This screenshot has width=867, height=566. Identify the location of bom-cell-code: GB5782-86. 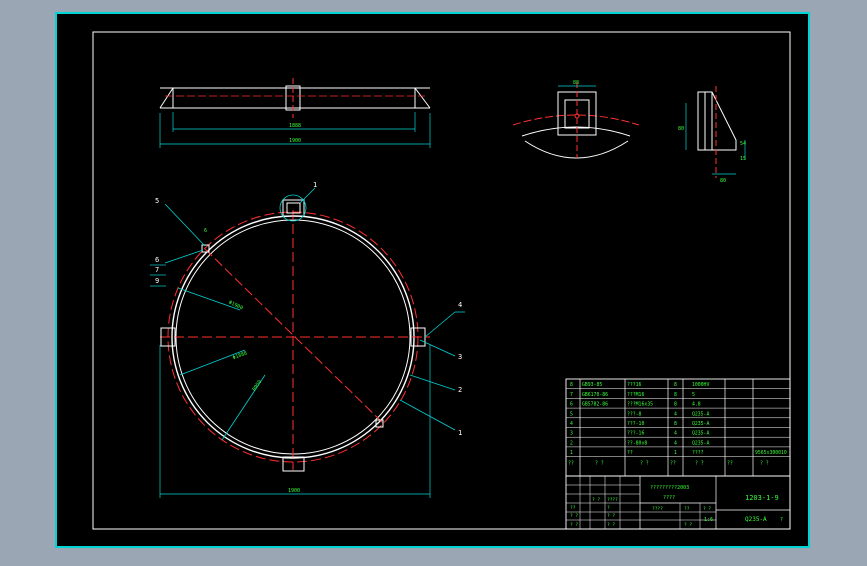
(595, 405).